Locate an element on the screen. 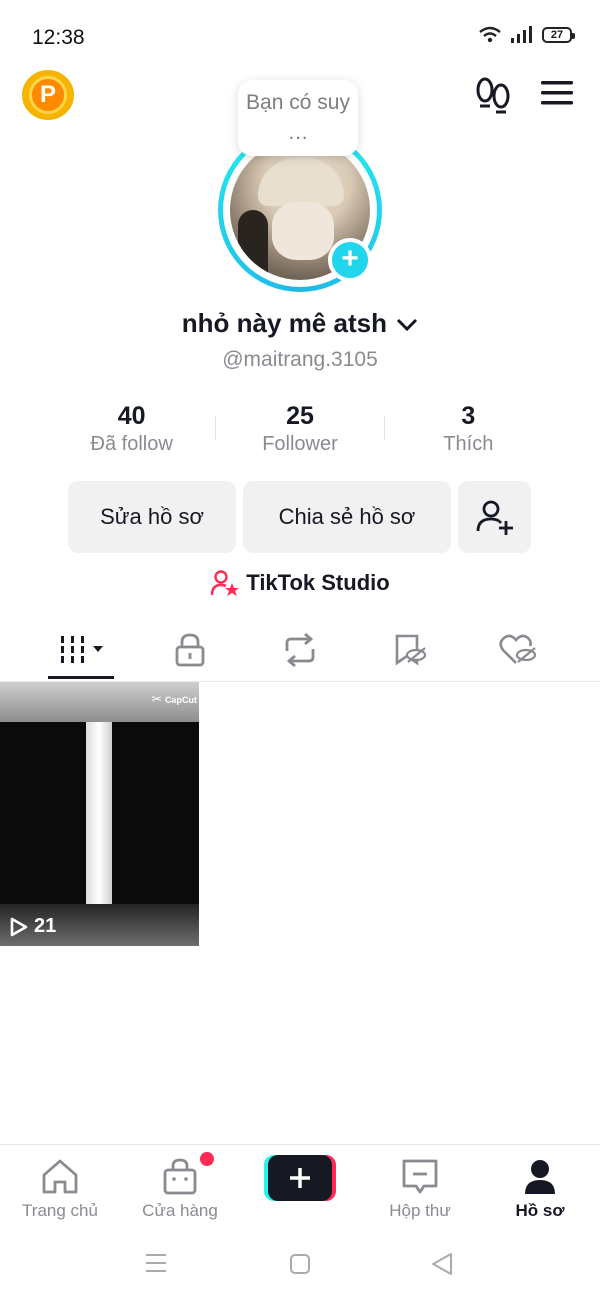 The image size is (600, 1300). stat-likes: 3 Thích is located at coordinates (468, 434).